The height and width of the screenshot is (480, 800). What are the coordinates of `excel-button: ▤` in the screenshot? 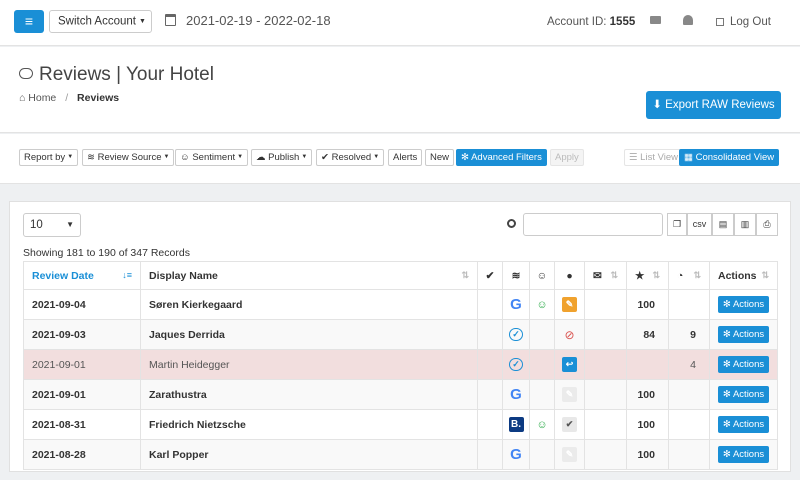 It's located at (723, 224).